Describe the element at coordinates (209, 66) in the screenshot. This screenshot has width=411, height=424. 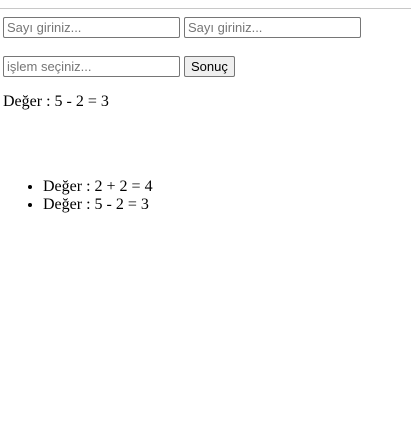
I see `result-button: Sonuç` at that location.